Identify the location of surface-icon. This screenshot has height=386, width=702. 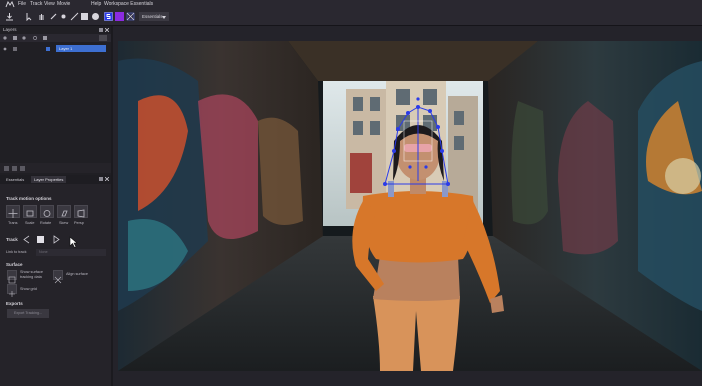
(12, 280).